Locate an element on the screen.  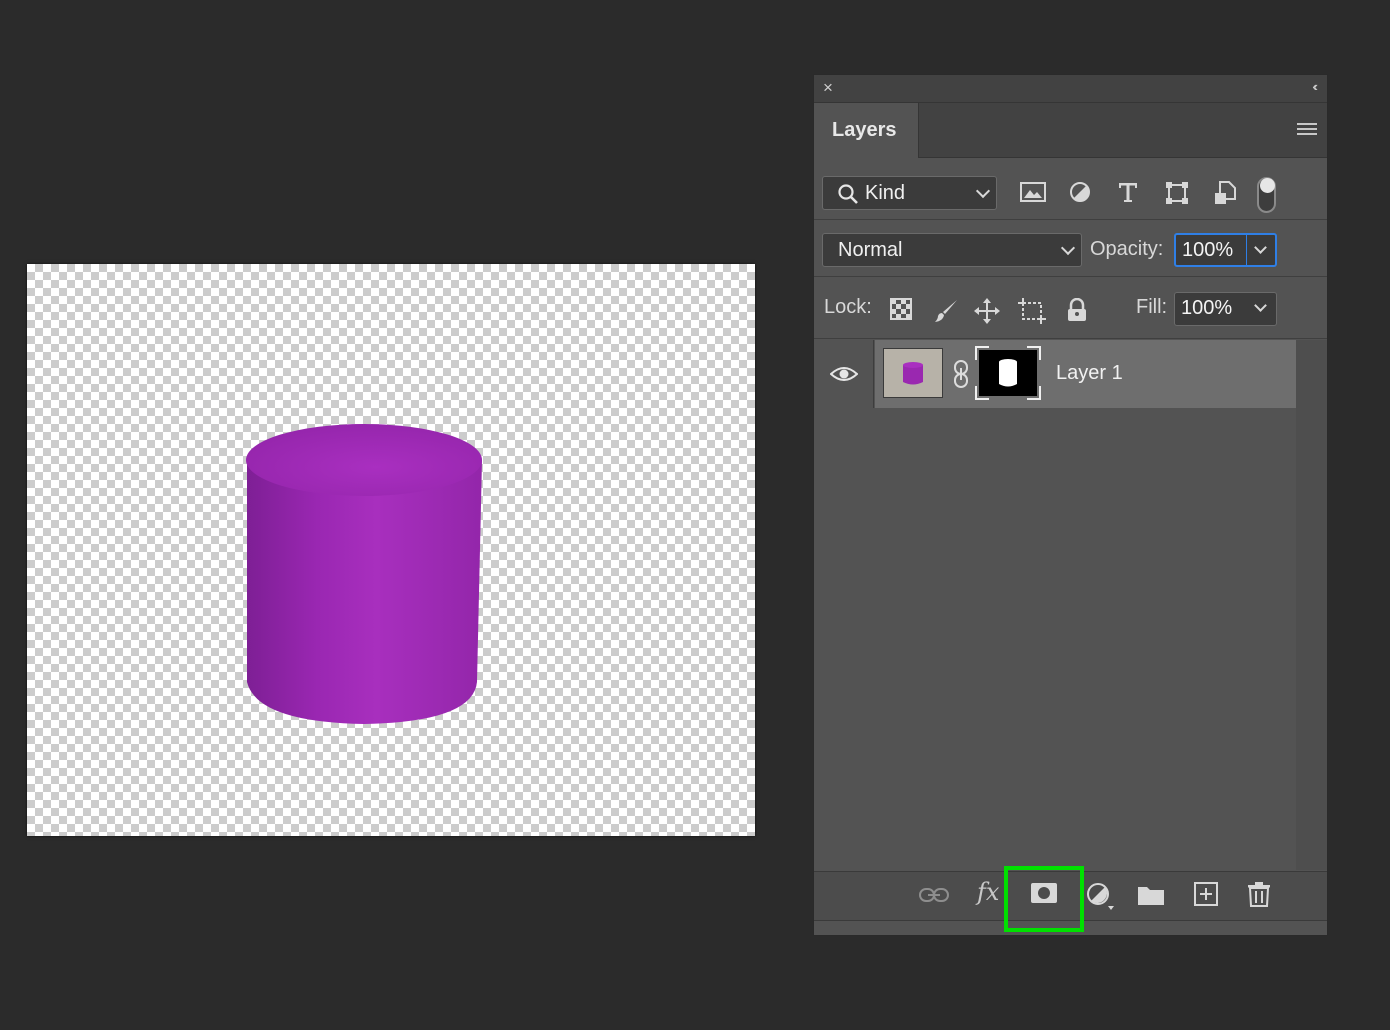
mask-link-icon is located at coordinates (961, 374).